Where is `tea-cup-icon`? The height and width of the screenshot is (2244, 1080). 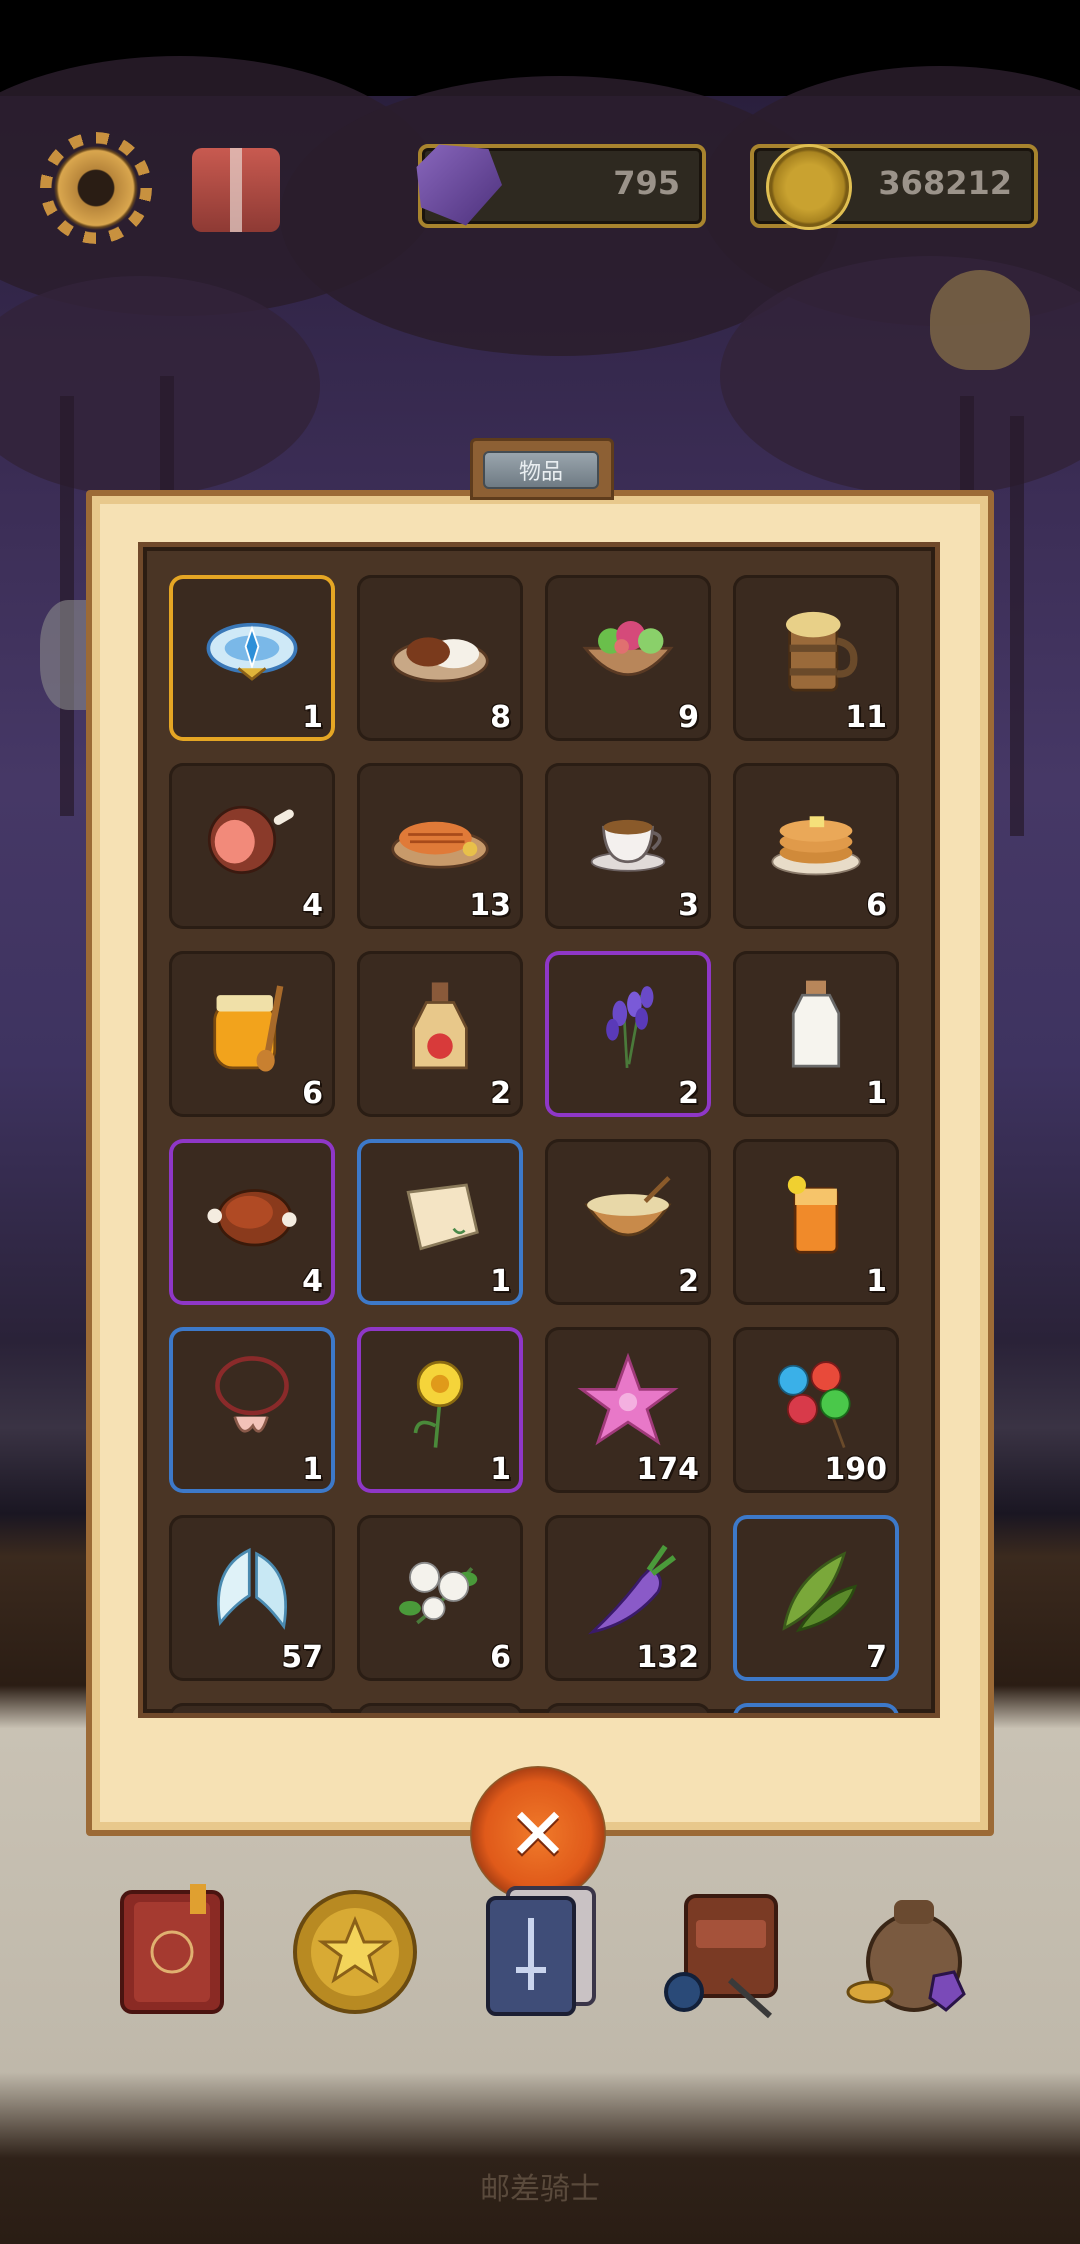
tea-cup-icon is located at coordinates (628, 845).